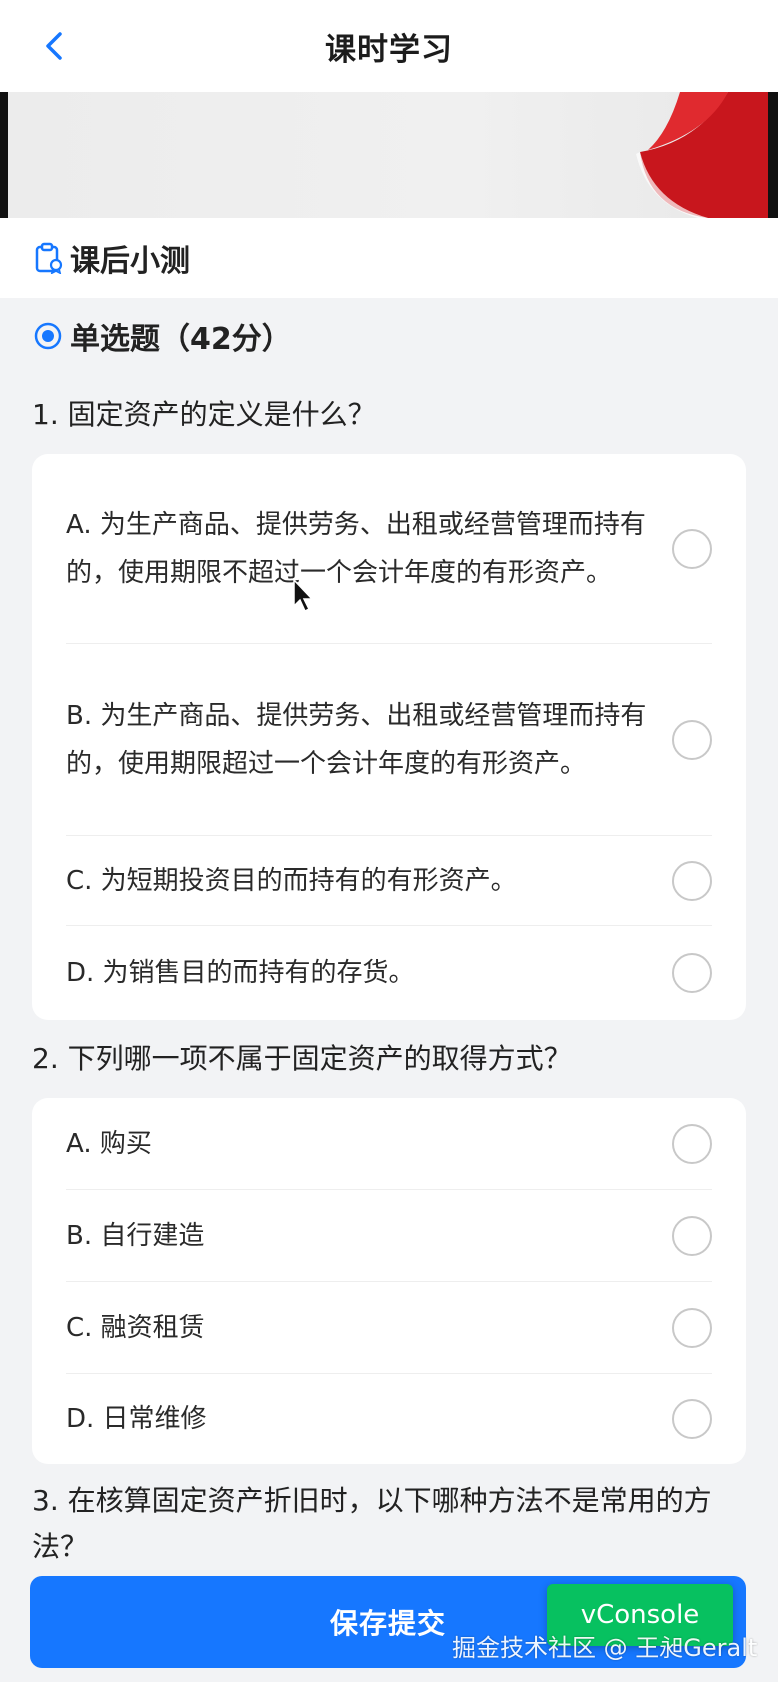 This screenshot has width=778, height=1682. I want to click on option-text: D. 日常维修, so click(136, 1419).